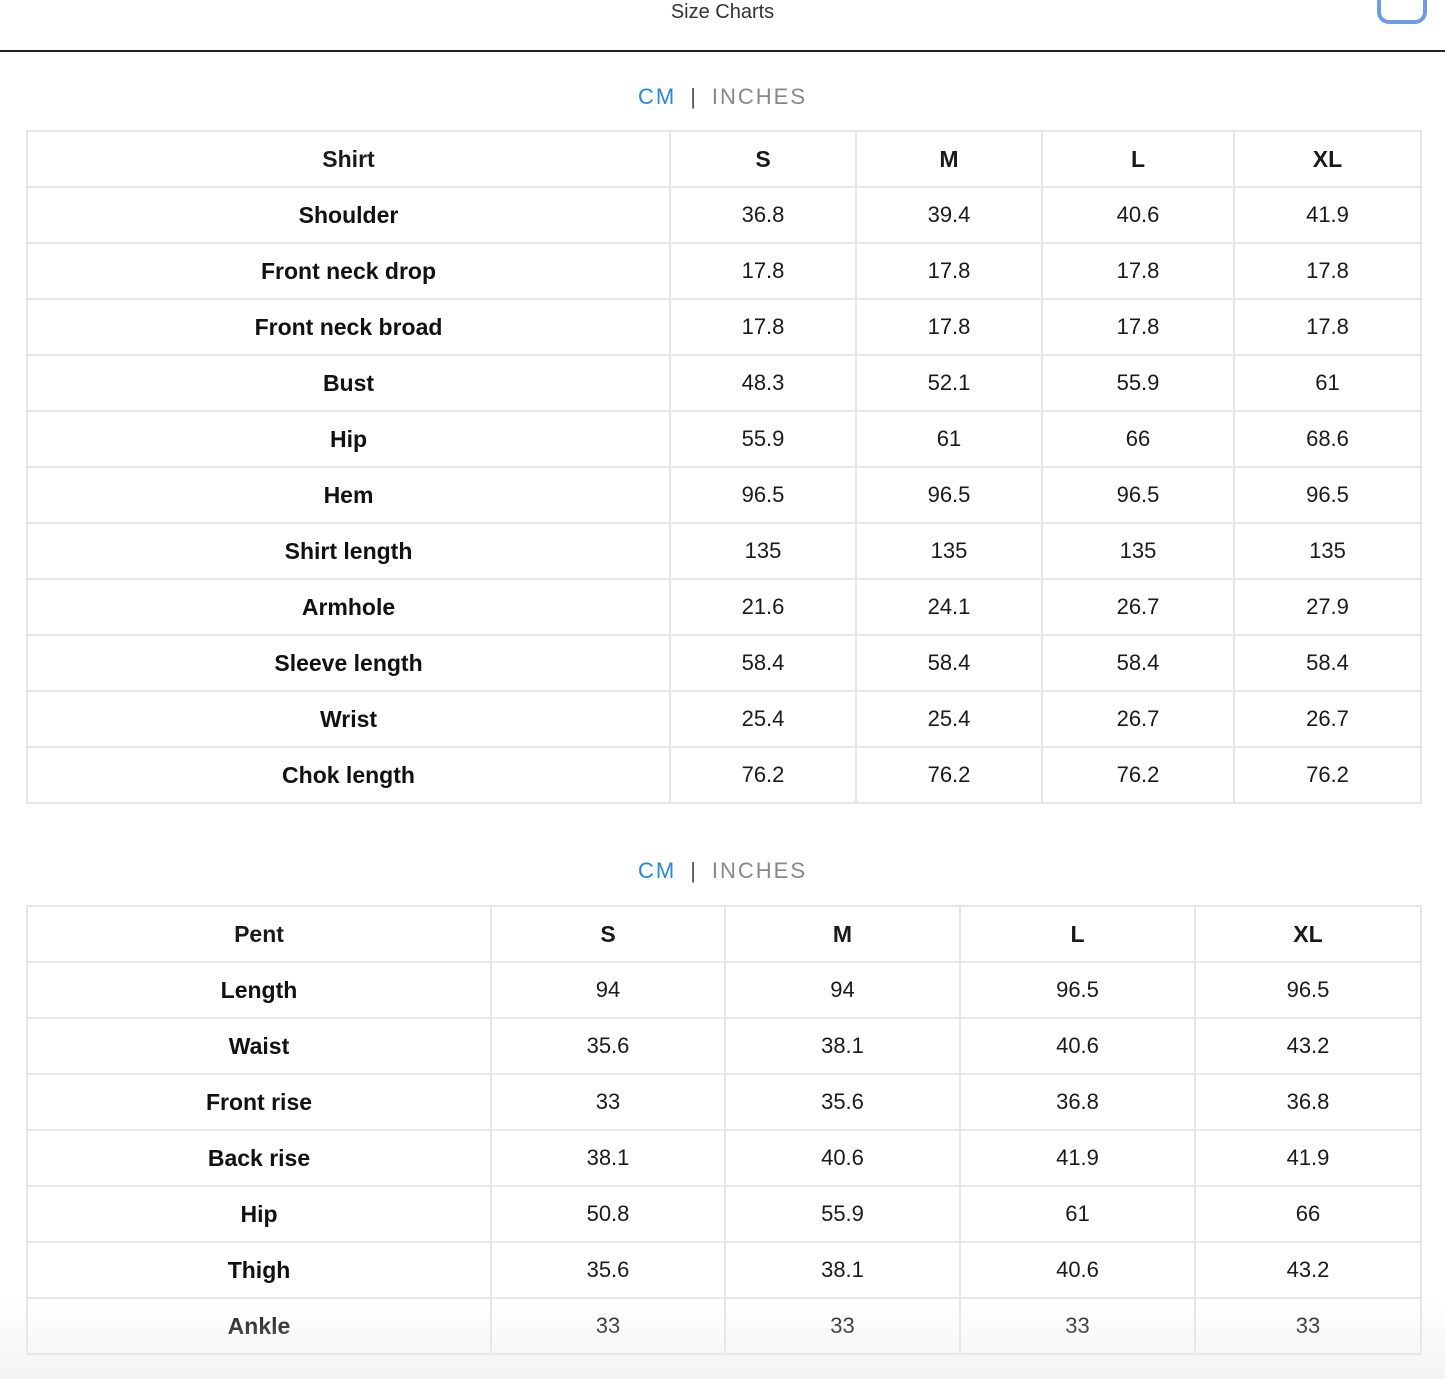  Describe the element at coordinates (348, 215) in the screenshot. I see `measurement-label: Shoulder` at that location.